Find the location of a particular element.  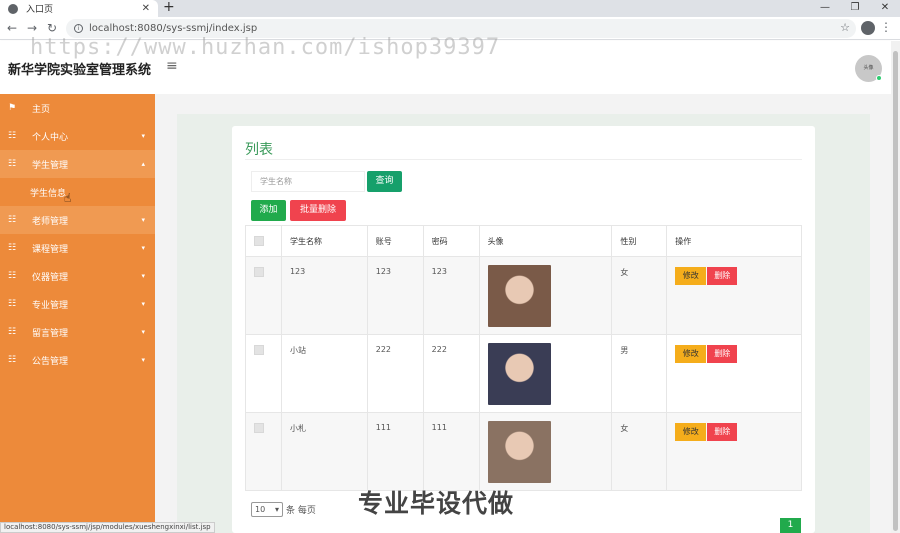

page-scrollbar is located at coordinates (895, 287).